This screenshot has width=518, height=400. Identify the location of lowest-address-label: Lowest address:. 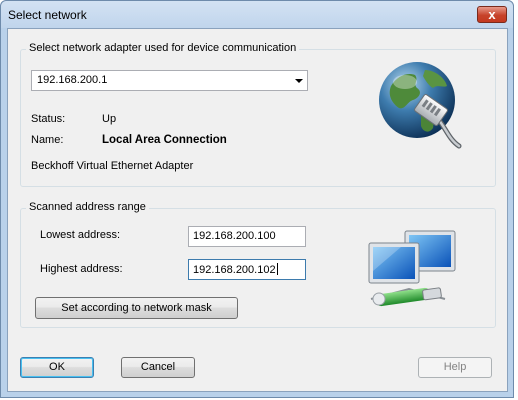
(80, 235).